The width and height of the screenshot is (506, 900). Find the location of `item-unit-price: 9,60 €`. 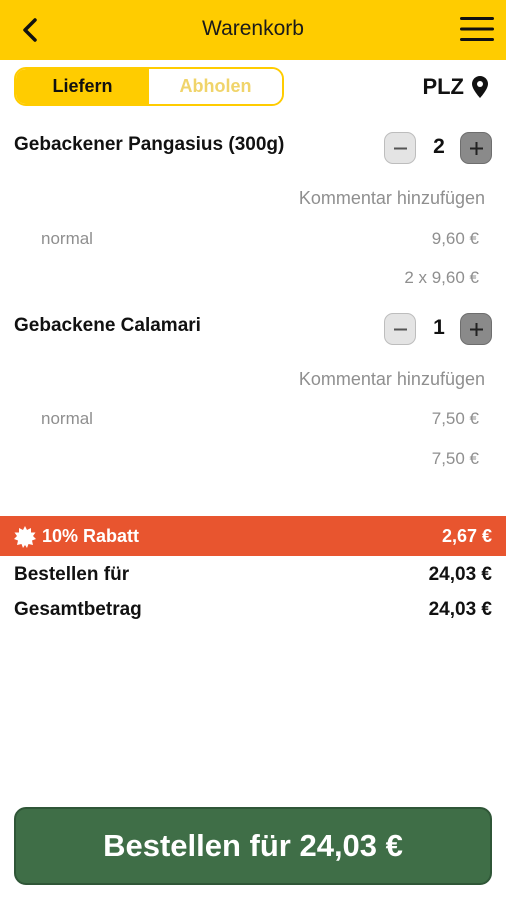

item-unit-price: 9,60 € is located at coordinates (455, 238).